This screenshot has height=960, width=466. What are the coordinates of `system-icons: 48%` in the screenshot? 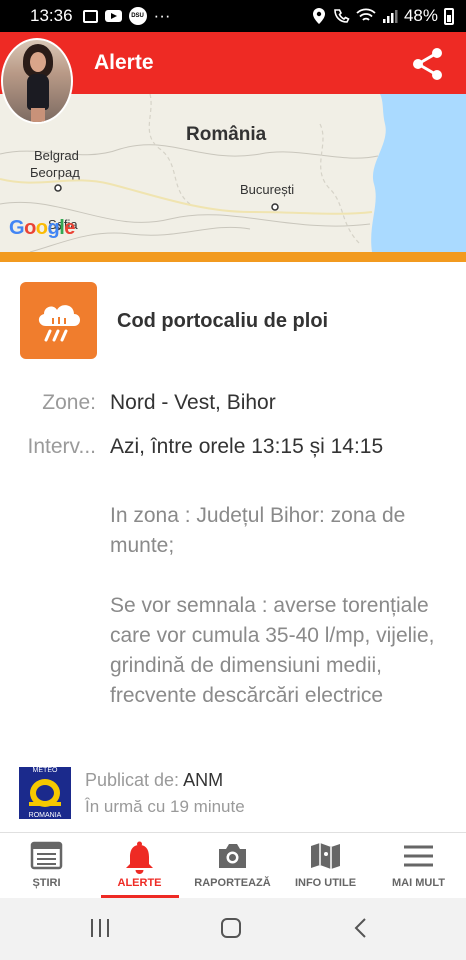 It's located at (383, 16).